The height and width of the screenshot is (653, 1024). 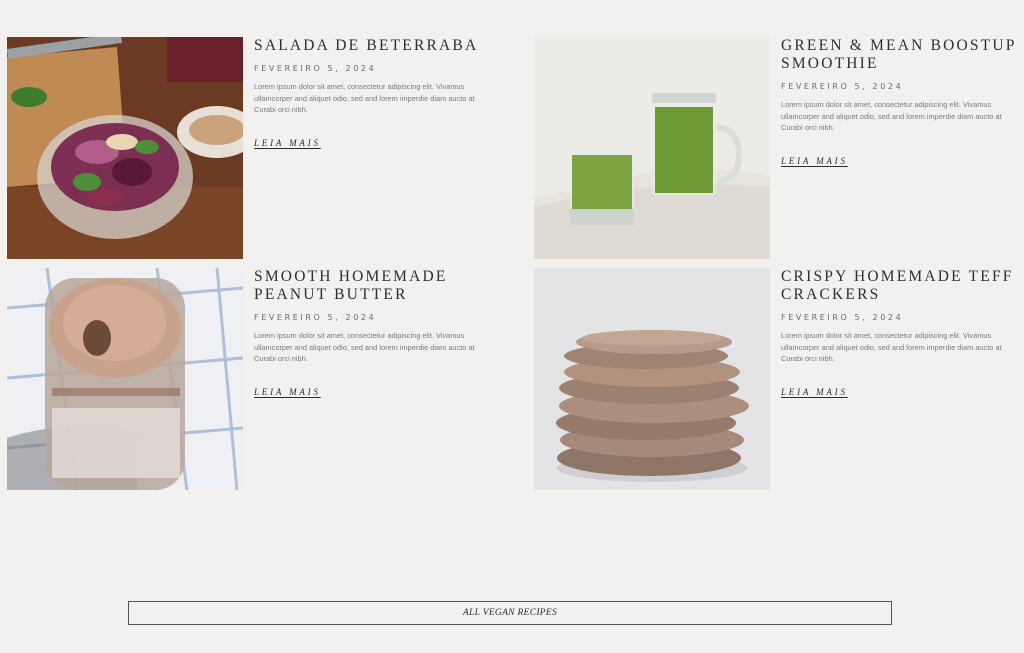 What do you see at coordinates (125, 148) in the screenshot?
I see `post-image-beet-salad` at bounding box center [125, 148].